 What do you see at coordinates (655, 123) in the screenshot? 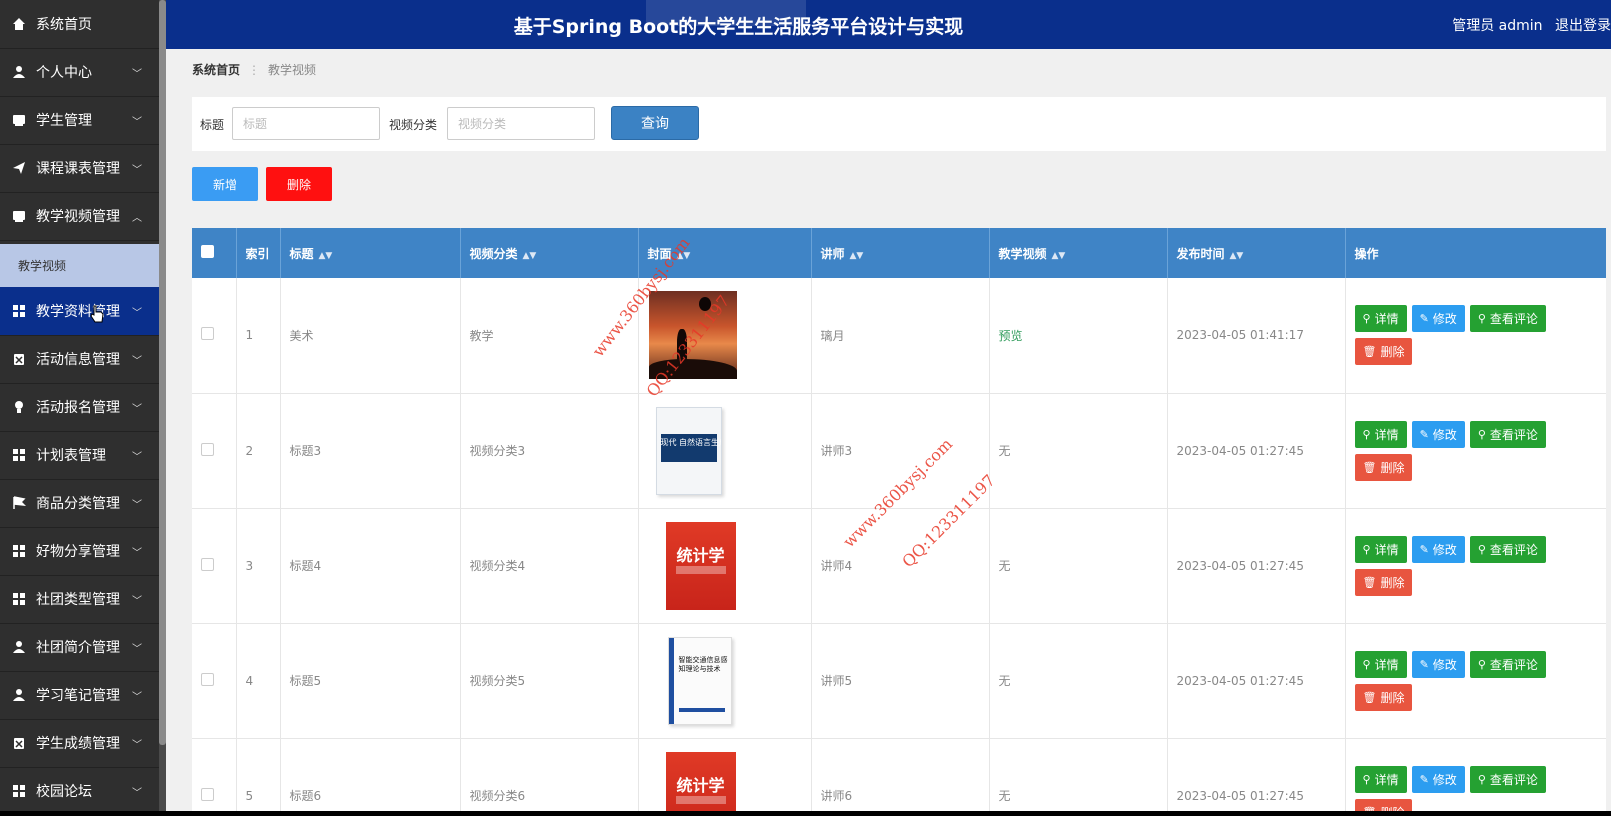
I see `query-button: 查询` at bounding box center [655, 123].